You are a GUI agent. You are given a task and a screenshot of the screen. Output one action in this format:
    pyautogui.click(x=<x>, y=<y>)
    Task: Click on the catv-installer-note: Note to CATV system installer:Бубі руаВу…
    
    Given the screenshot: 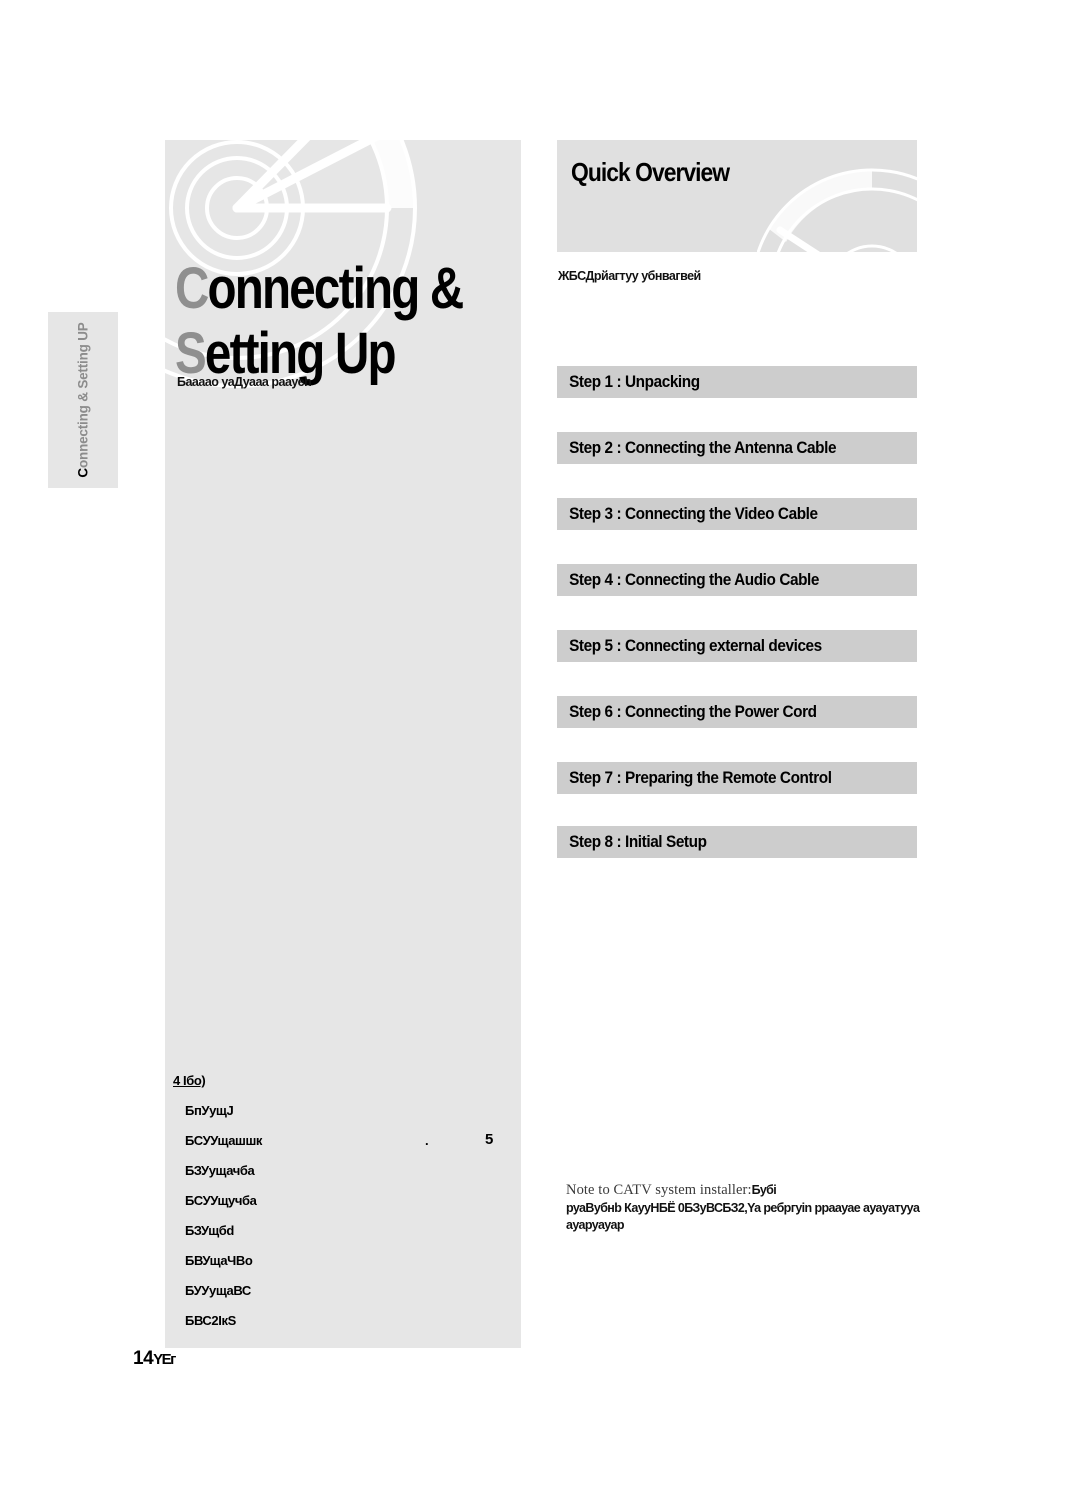 What is the action you would take?
    pyautogui.click(x=746, y=1208)
    